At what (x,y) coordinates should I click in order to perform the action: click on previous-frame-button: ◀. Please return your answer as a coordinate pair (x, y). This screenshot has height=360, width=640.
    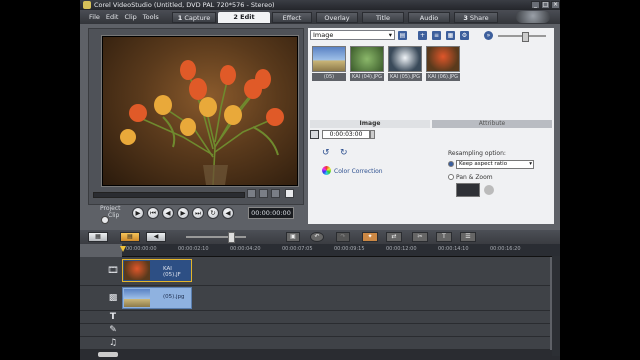
    Looking at the image, I should click on (168, 213).